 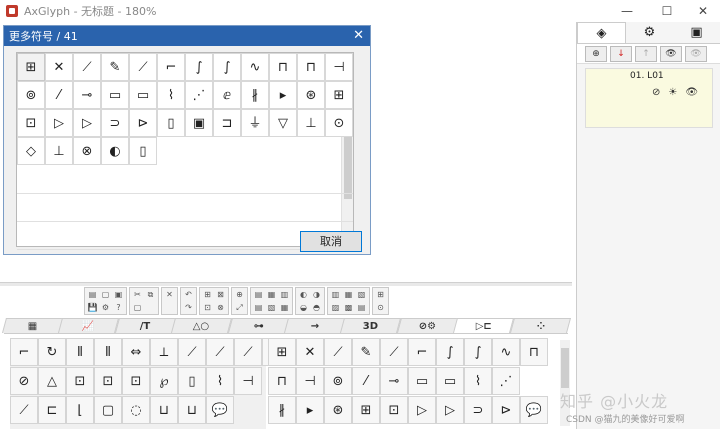 I want to click on palette-symbol: ⊛, so click(x=338, y=410).